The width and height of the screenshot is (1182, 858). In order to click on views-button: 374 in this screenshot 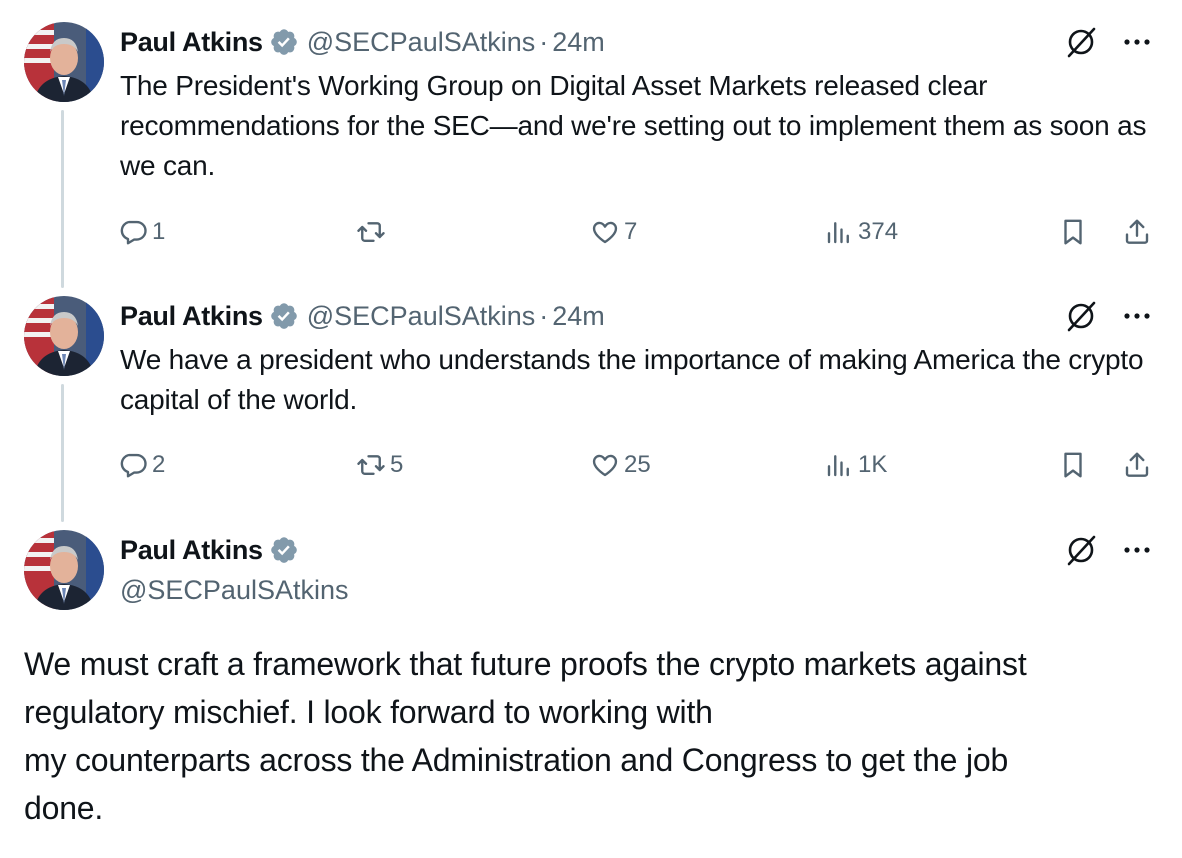, I will do `click(861, 232)`.